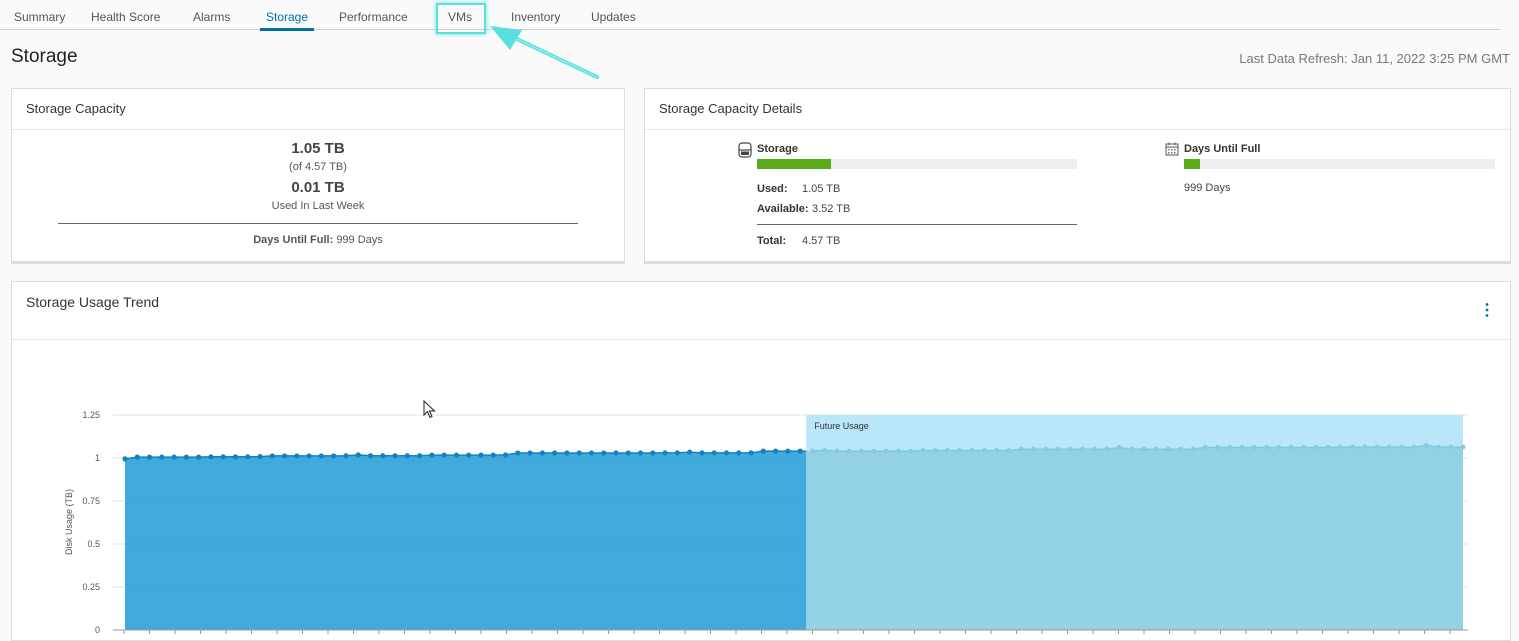  Describe the element at coordinates (91, 501) in the screenshot. I see `y-tick-label: 0.75` at that location.